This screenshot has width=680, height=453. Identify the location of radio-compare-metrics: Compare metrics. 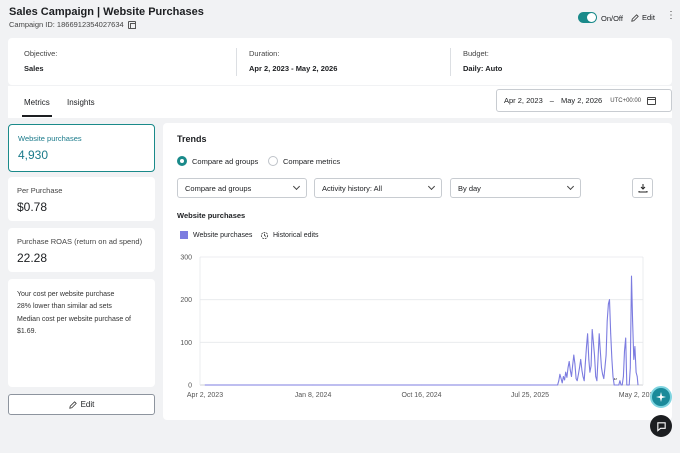
(304, 161).